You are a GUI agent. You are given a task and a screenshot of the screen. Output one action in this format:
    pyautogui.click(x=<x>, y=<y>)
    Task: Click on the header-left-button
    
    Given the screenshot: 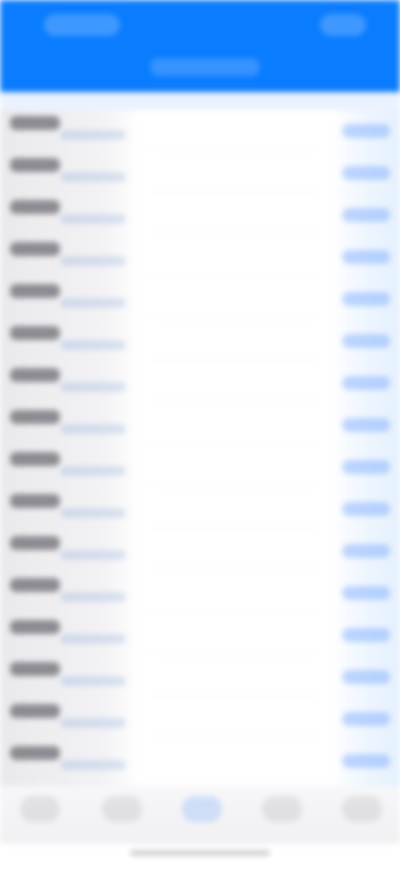 What is the action you would take?
    pyautogui.click(x=82, y=25)
    